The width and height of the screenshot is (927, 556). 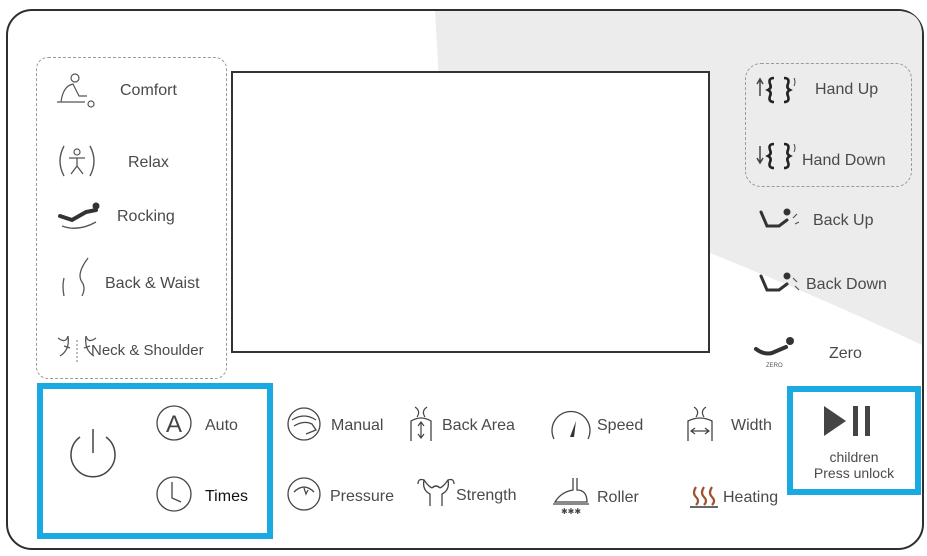 What do you see at coordinates (751, 425) in the screenshot?
I see `width-label: Width` at bounding box center [751, 425].